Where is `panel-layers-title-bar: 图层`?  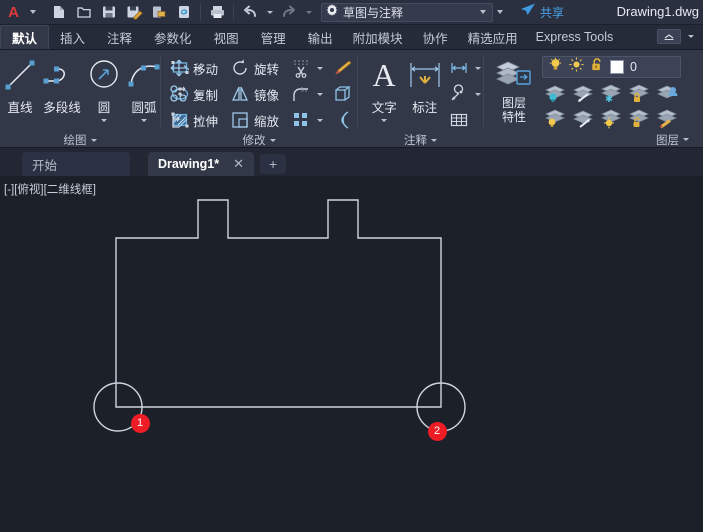
panel-layers-title-bar: 图层 is located at coordinates (593, 139).